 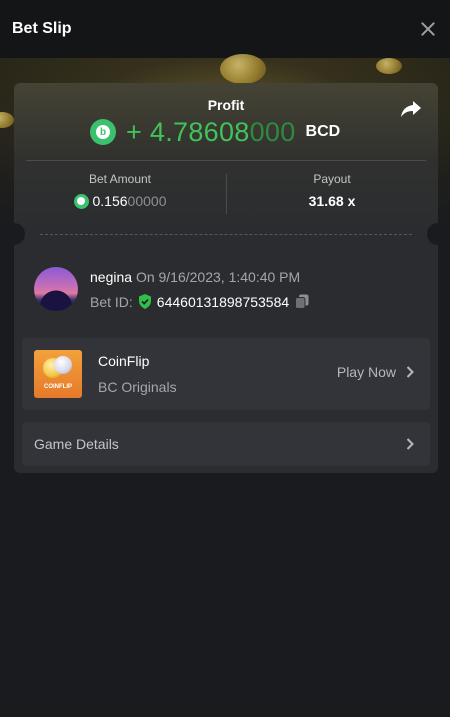 What do you see at coordinates (147, 201) in the screenshot?
I see `bet-amount-zeros: 00000` at bounding box center [147, 201].